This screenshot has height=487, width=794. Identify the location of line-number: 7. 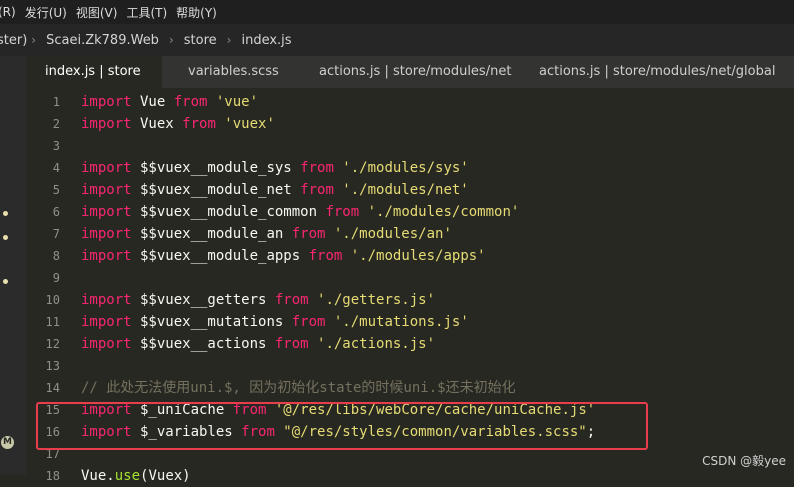
(56, 234).